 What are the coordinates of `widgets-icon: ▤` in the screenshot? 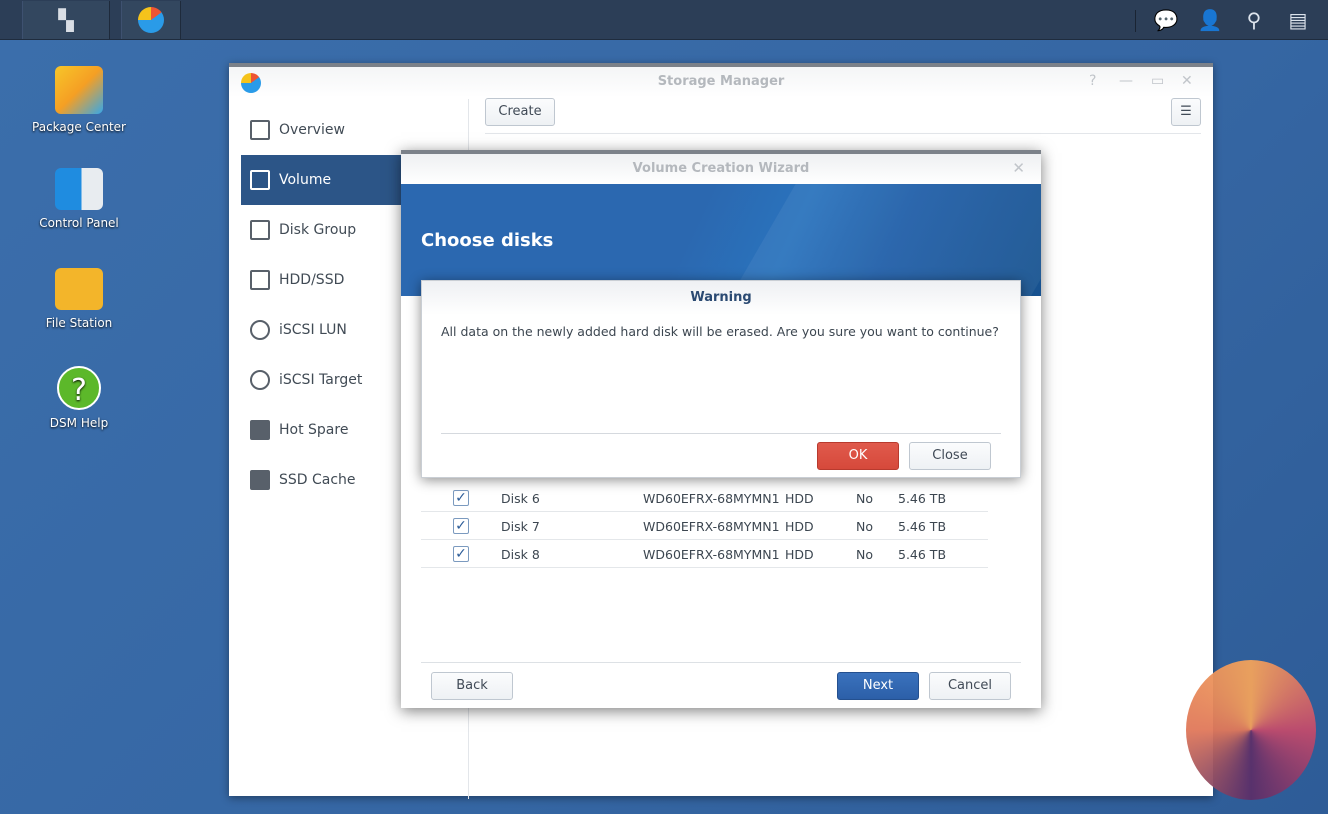 It's located at (1298, 20).